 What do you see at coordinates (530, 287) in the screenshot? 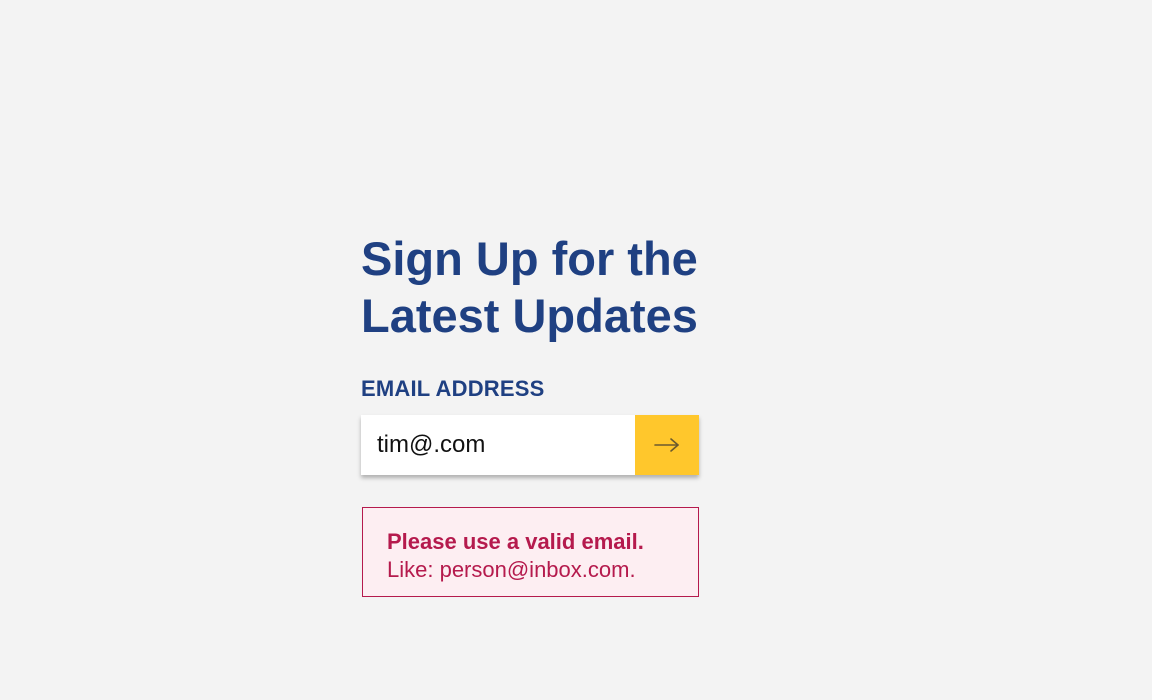
I see `page-title: Sign Up for the Latest Updates` at bounding box center [530, 287].